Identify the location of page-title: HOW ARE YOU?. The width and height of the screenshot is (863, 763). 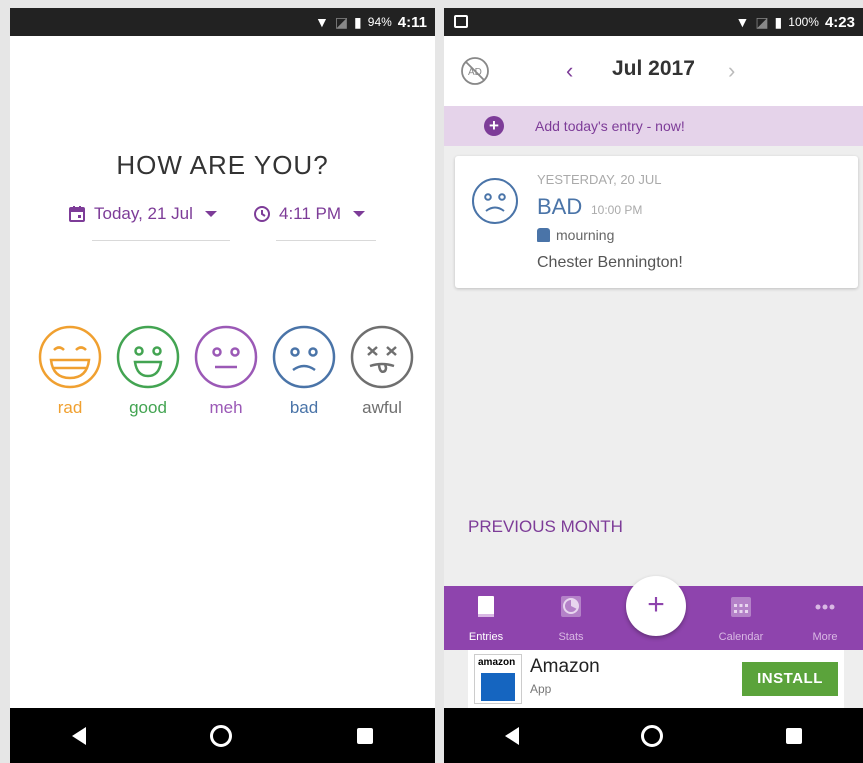
(222, 165).